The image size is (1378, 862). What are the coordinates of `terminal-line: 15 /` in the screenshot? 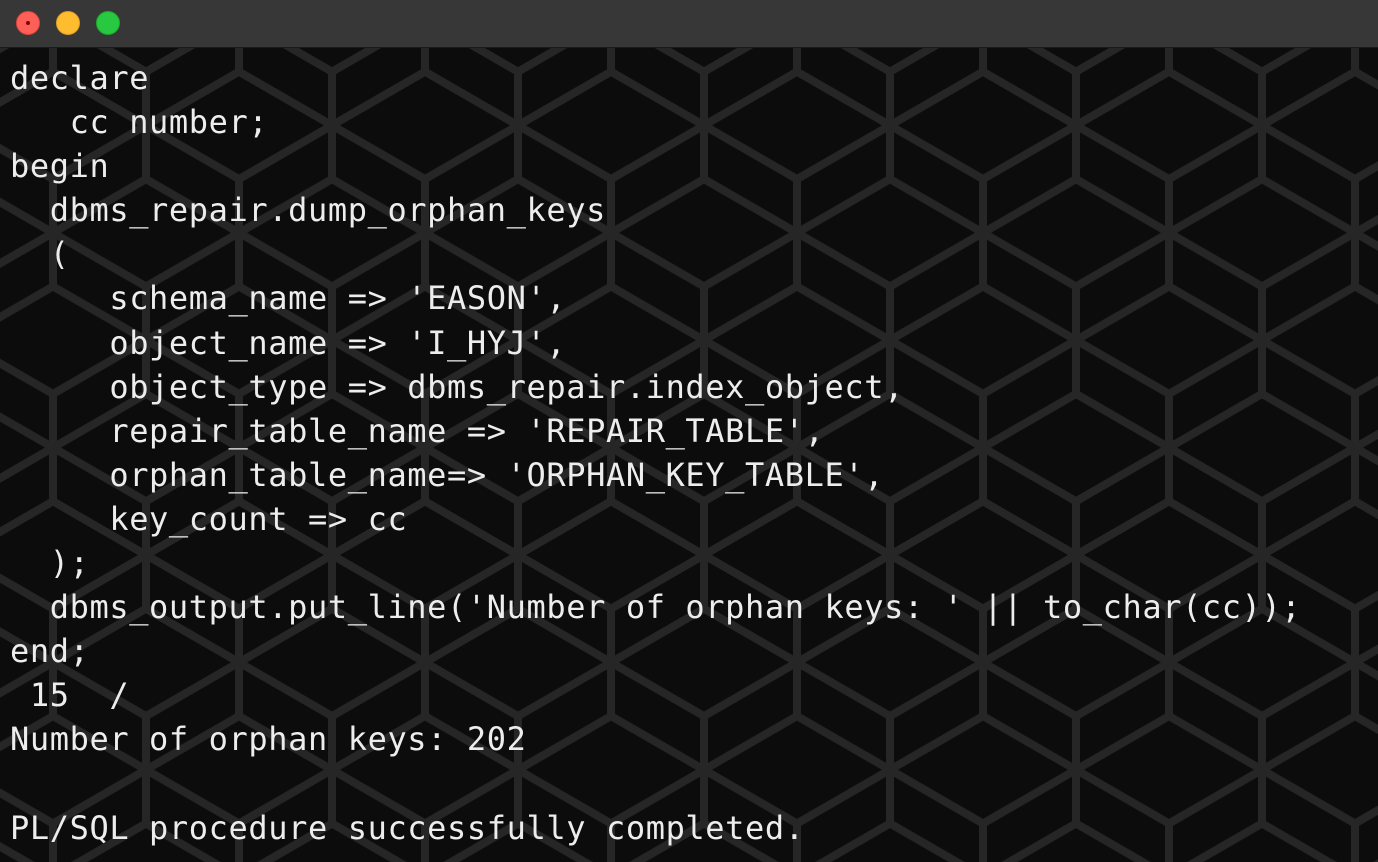 It's located at (70, 695).